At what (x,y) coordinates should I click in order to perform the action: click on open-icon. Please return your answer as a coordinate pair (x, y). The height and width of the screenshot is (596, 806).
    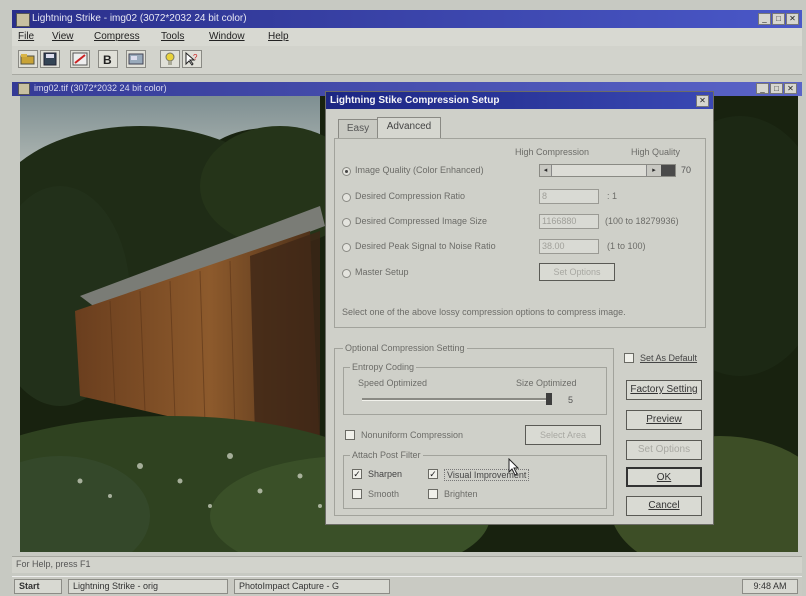
    Looking at the image, I should click on (28, 59).